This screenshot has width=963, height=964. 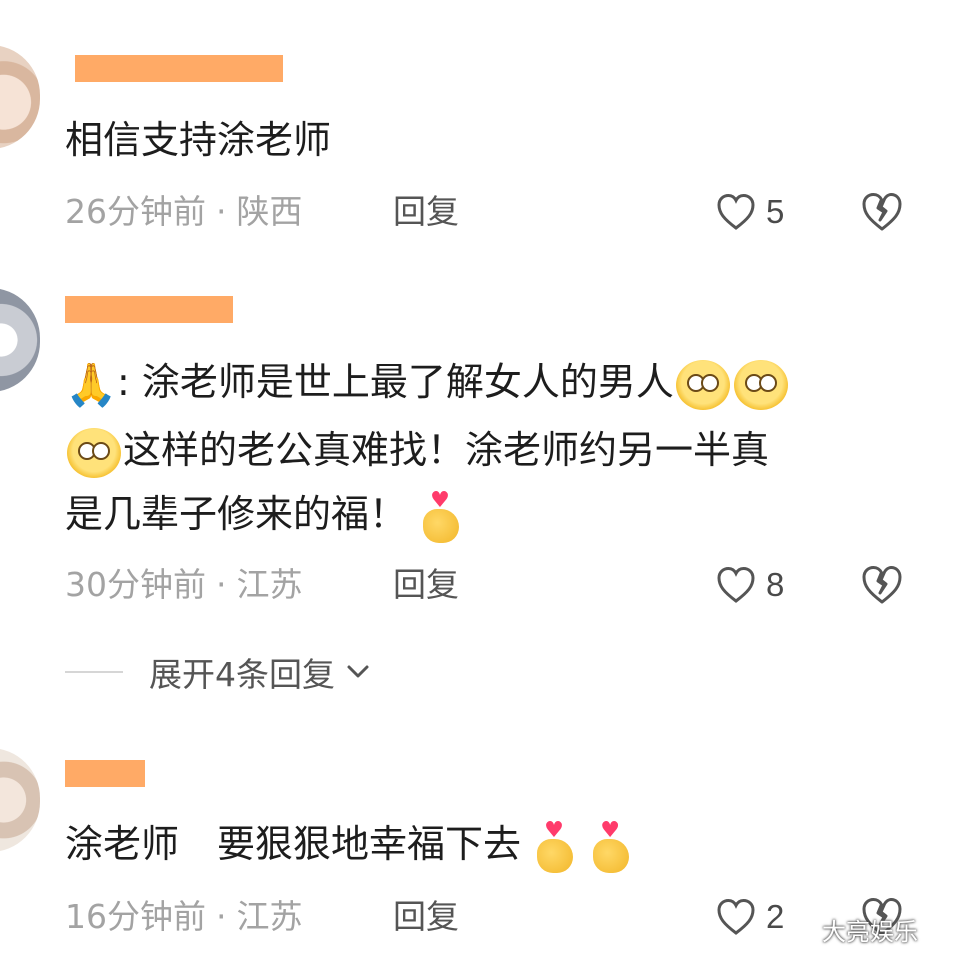 I want to click on comment-text-line: 涂老师 要狠狠地幸福下去 ♥ ♥, so click(x=349, y=844).